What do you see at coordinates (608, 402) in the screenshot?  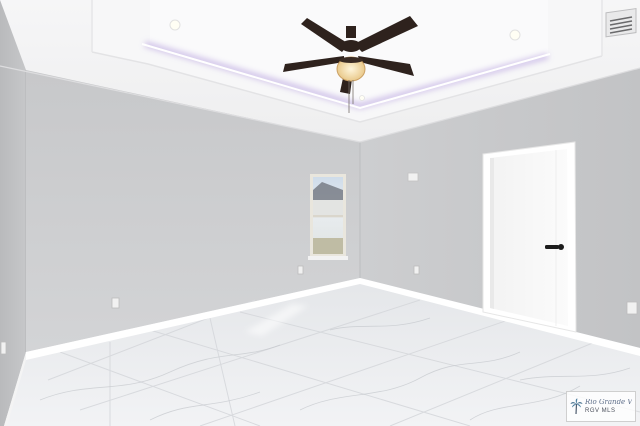 I see `watermark-brand: Rio Grande Valley` at bounding box center [608, 402].